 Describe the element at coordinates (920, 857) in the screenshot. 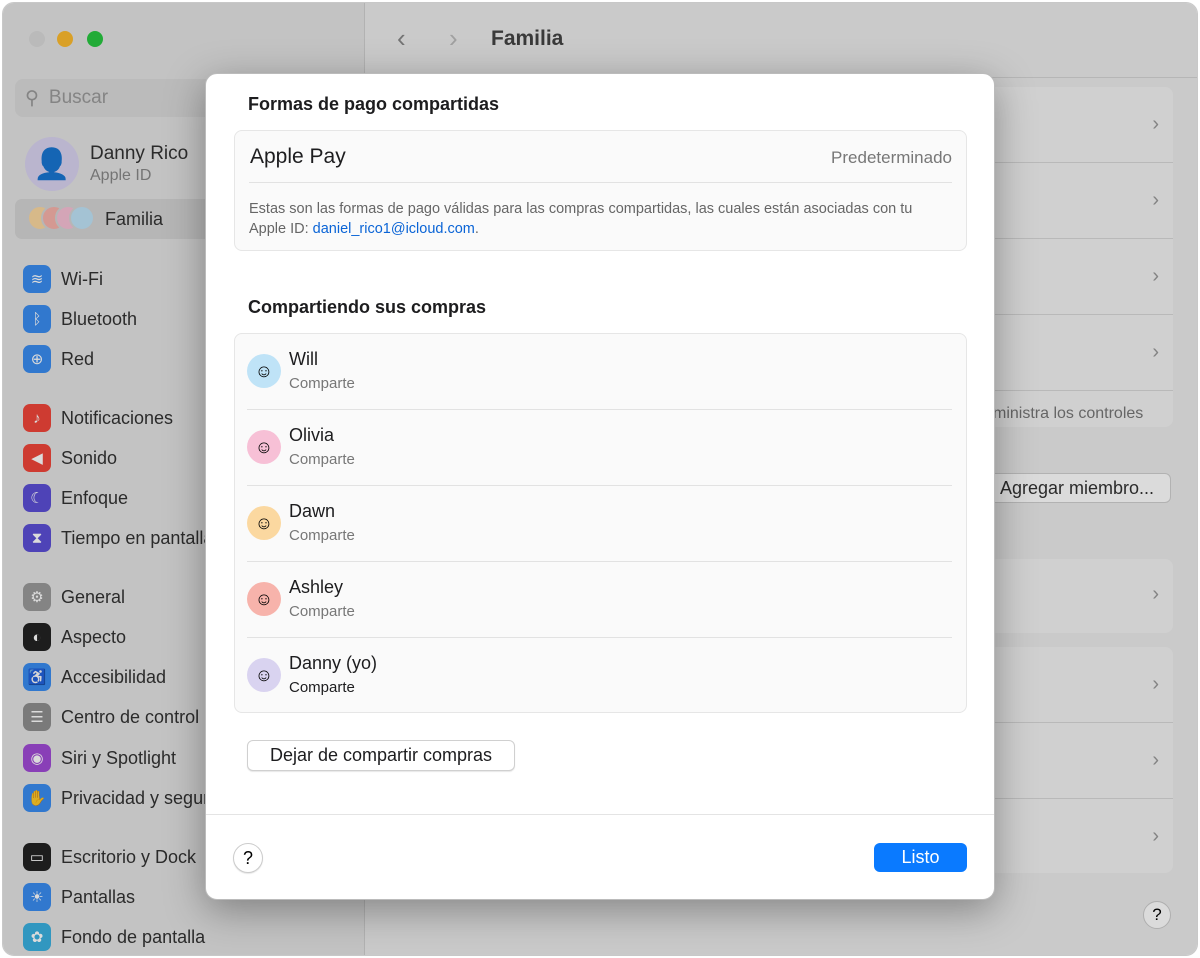

I see `done-button: Listo` at that location.